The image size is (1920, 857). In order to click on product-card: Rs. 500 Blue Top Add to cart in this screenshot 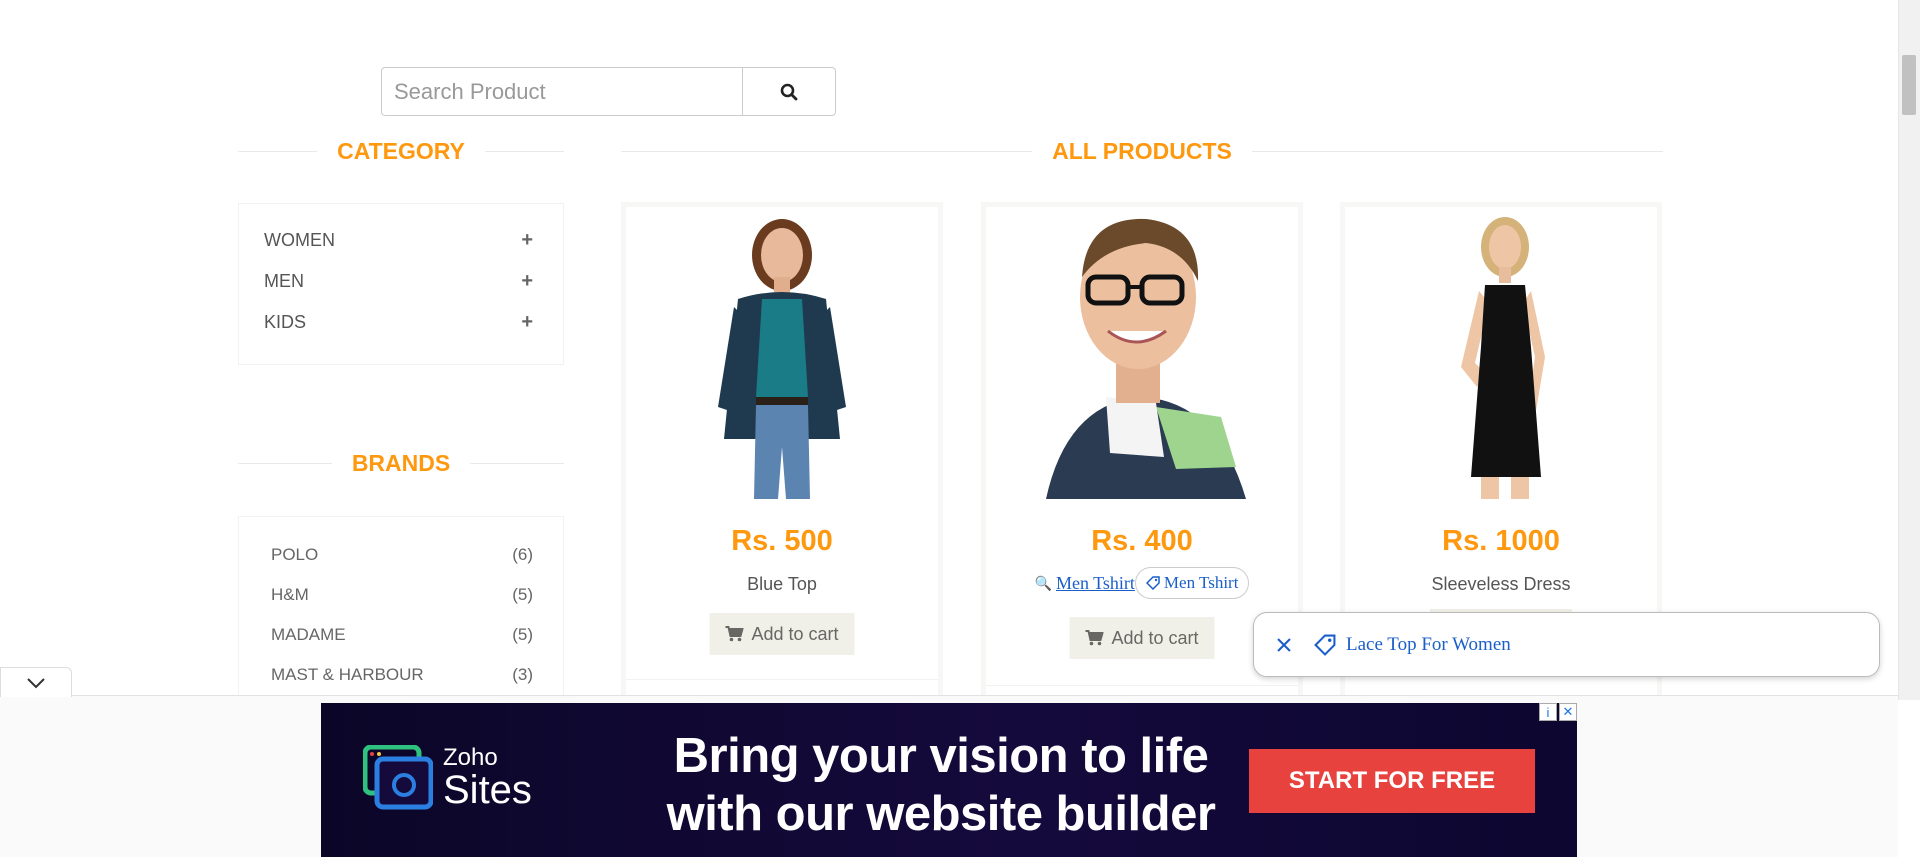, I will do `click(782, 452)`.